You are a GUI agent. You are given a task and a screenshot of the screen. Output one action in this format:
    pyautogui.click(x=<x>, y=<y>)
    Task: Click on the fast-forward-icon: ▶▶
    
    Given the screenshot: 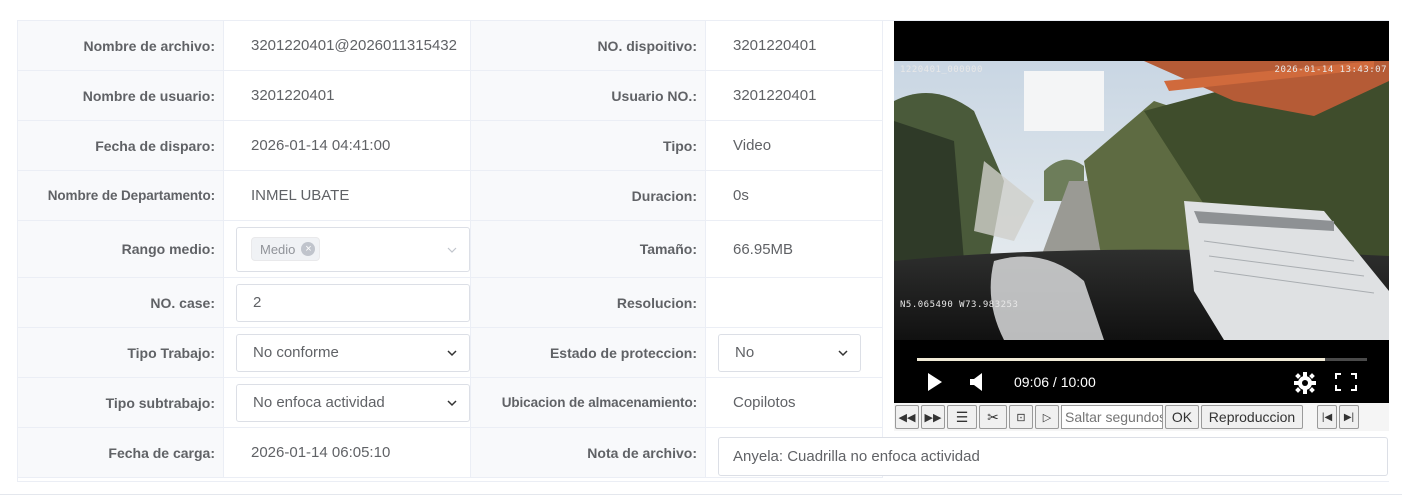 What is the action you would take?
    pyautogui.click(x=933, y=417)
    